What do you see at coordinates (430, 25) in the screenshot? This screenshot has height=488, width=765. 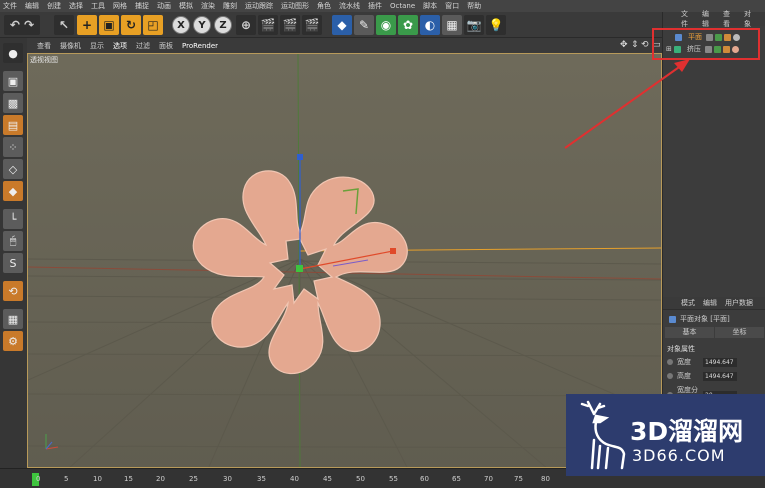 I see `deformer-icon: ◐` at bounding box center [430, 25].